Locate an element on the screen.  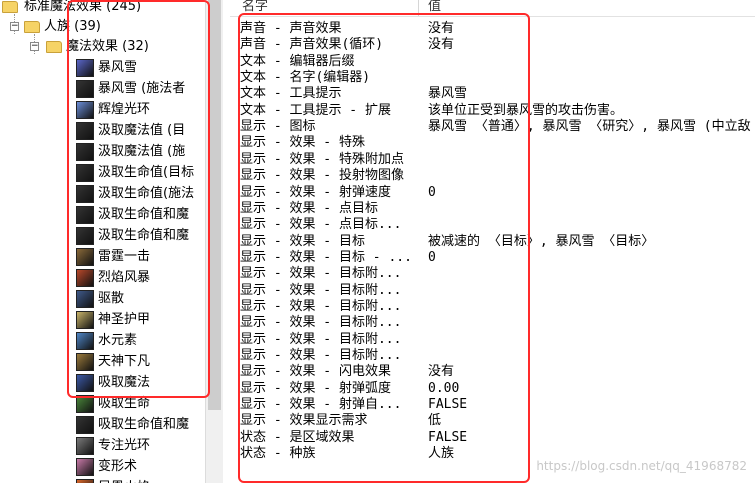
column-divider is located at coordinates (418, 8).